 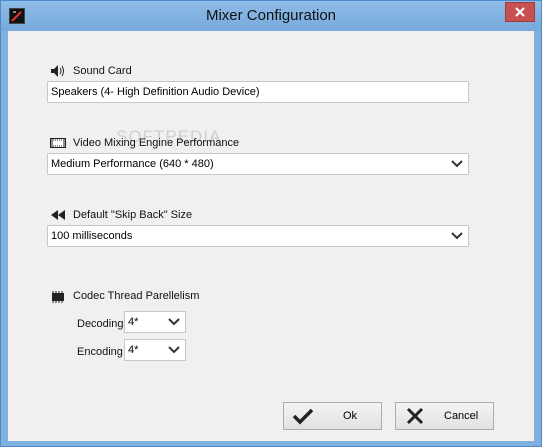 What do you see at coordinates (332, 416) in the screenshot?
I see `ok-button: Ok` at bounding box center [332, 416].